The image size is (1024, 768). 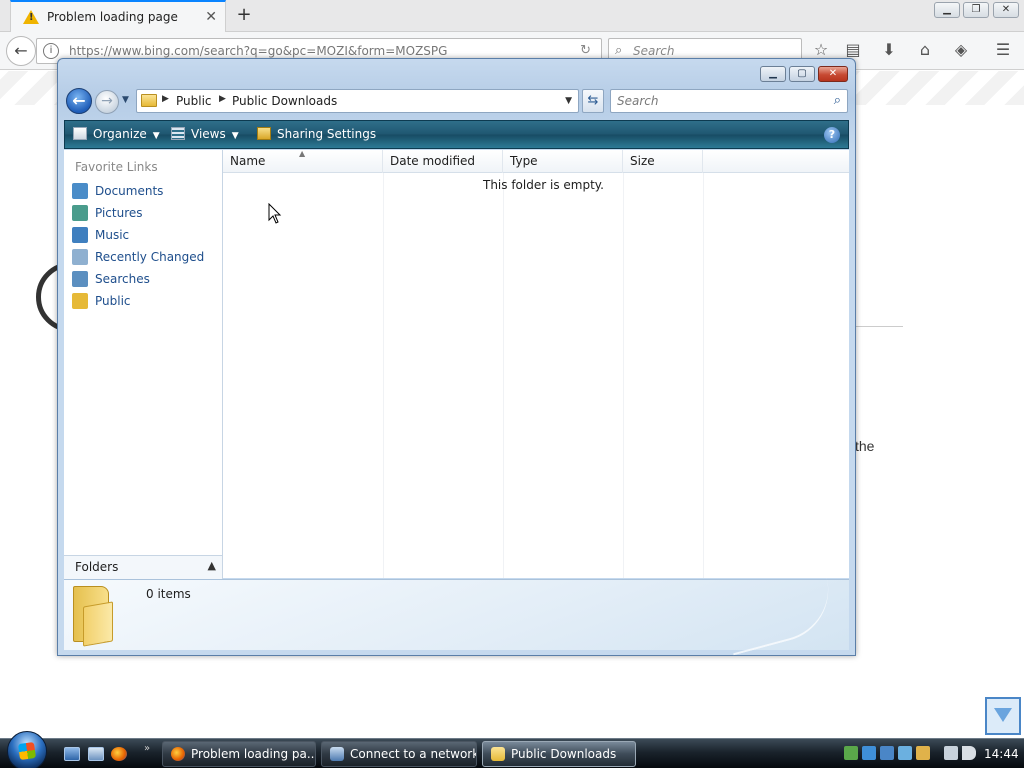 What do you see at coordinates (302, 153) in the screenshot?
I see `sort-ascending-icon: ▲` at bounding box center [302, 153].